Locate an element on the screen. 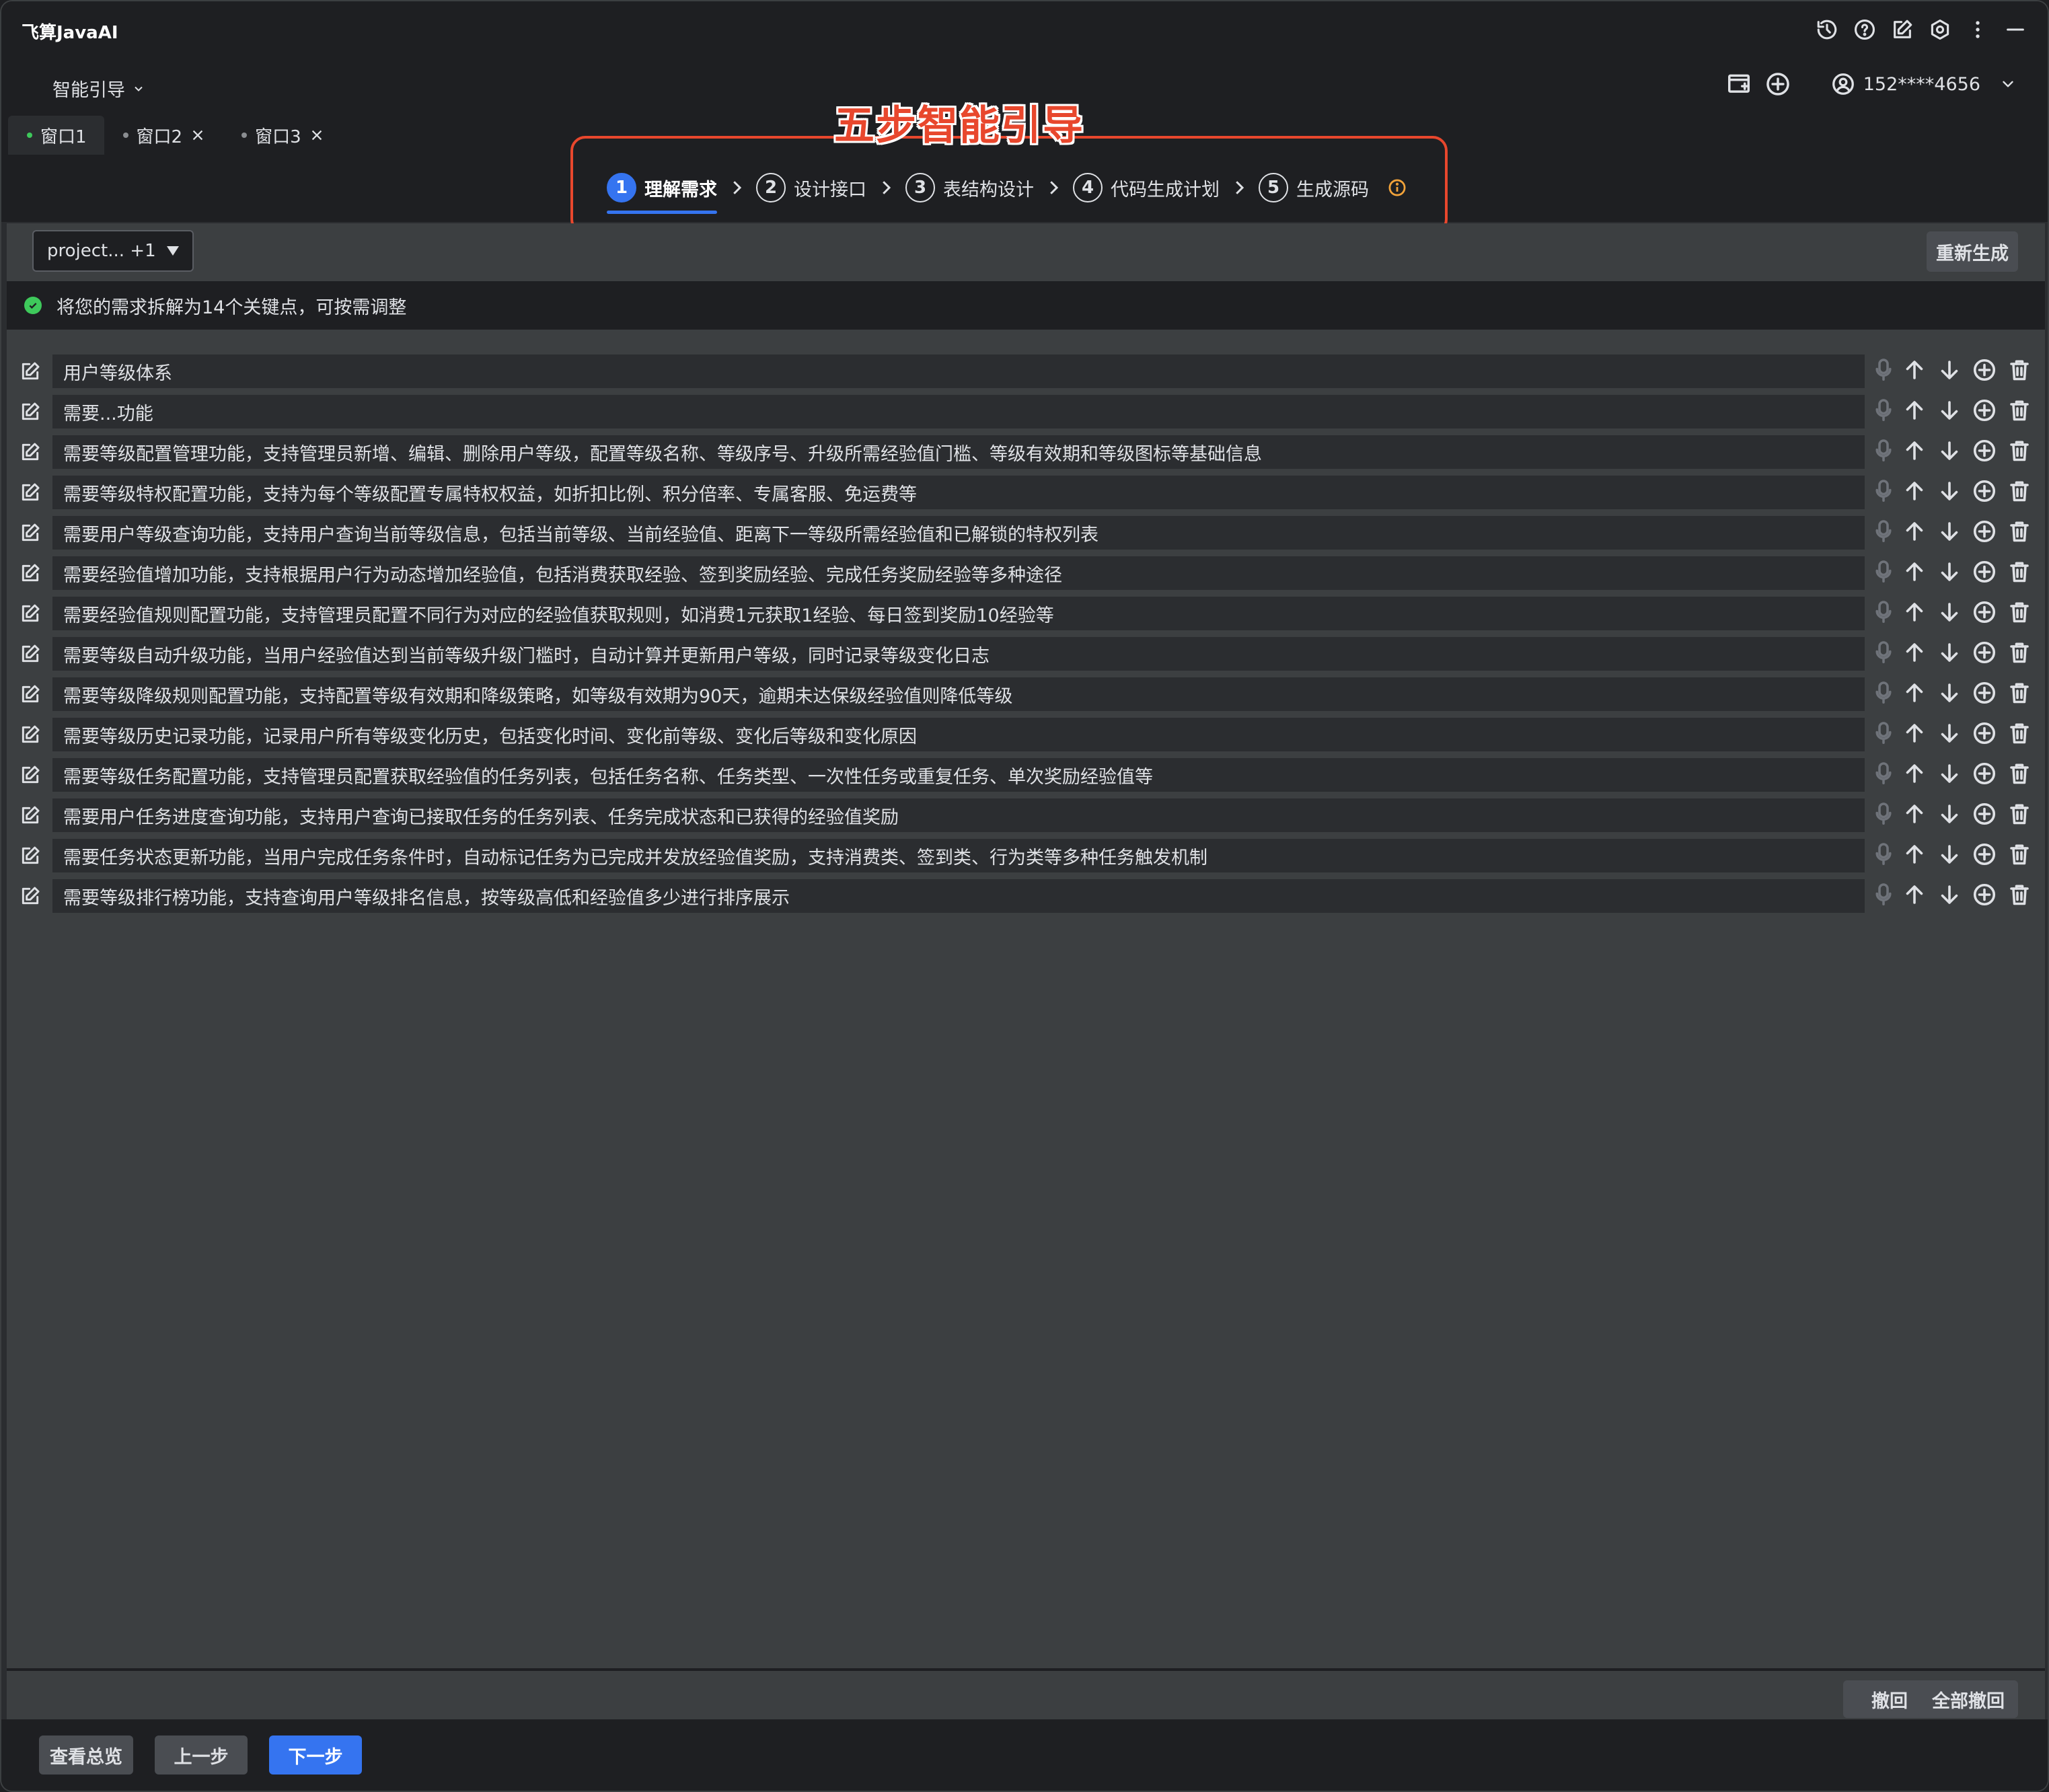  minimize-icon is located at coordinates (2015, 30).